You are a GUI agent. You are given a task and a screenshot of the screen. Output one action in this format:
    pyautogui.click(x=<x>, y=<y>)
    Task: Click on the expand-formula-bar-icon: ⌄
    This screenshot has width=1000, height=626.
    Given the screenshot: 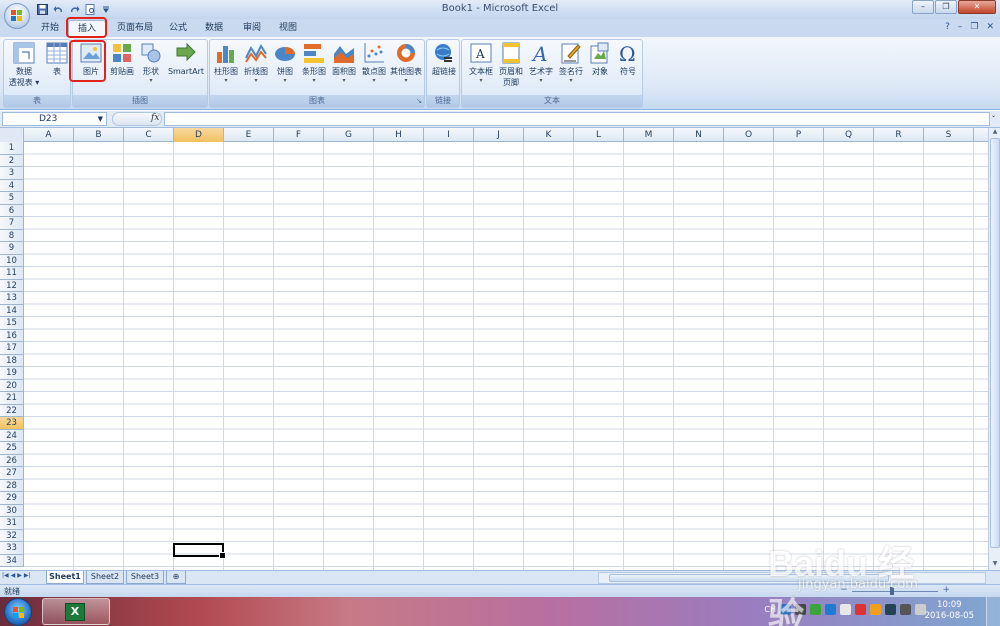 What is the action you would take?
    pyautogui.click(x=995, y=119)
    